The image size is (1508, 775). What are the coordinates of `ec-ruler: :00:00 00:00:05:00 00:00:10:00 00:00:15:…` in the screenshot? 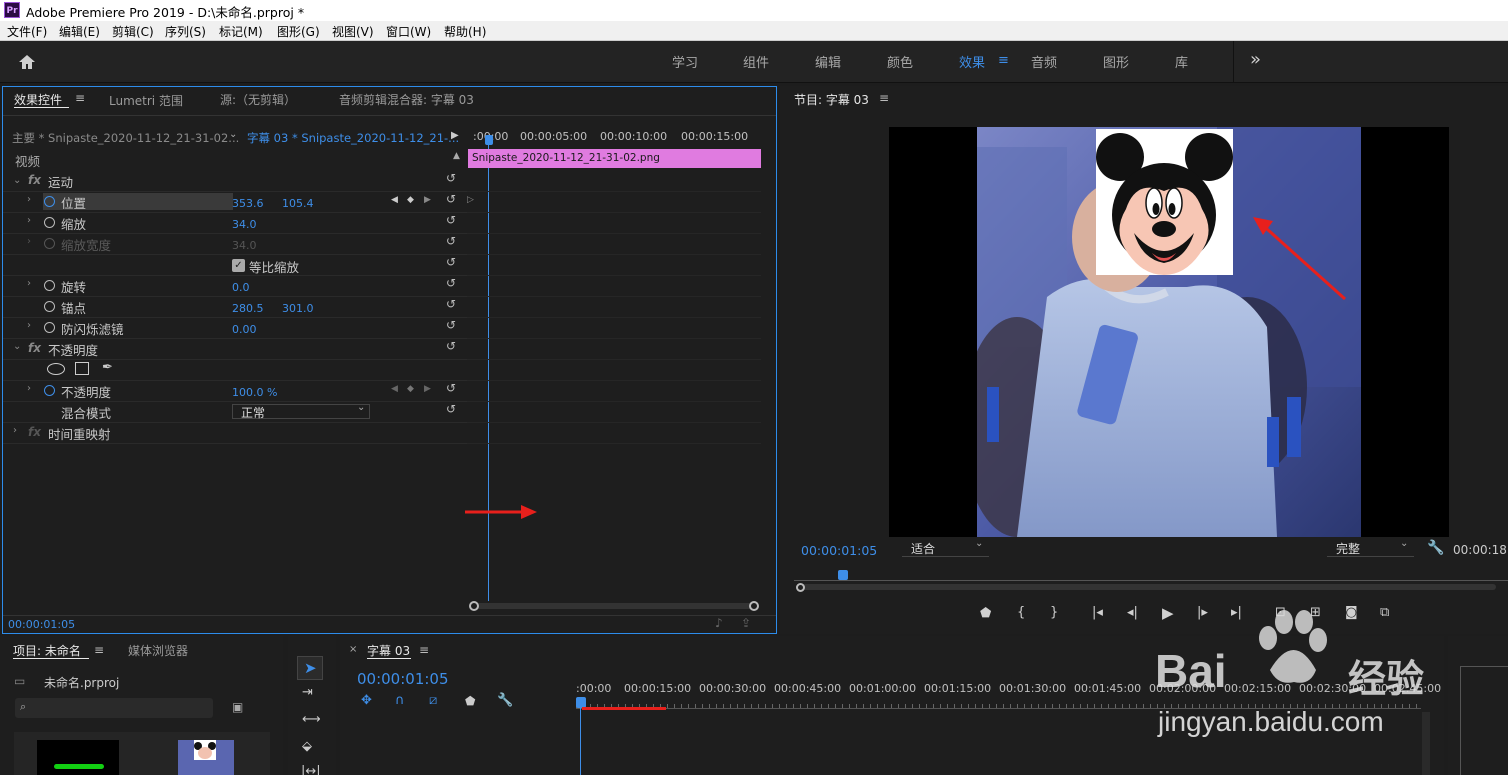 It's located at (614, 136).